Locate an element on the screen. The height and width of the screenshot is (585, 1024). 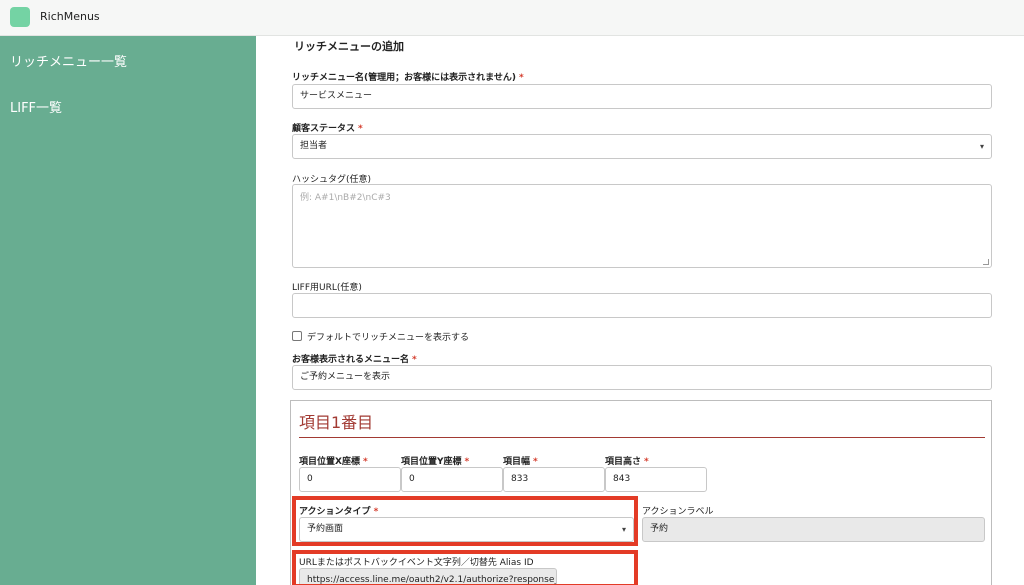
item-y-label: 項目位置Y座標 * is located at coordinates (435, 462).